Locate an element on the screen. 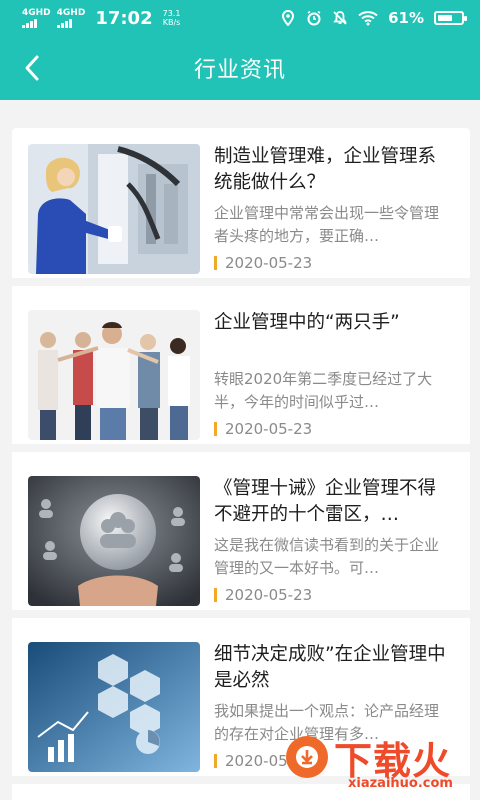 This screenshot has width=480, height=800. people-pointing-image is located at coordinates (114, 375).